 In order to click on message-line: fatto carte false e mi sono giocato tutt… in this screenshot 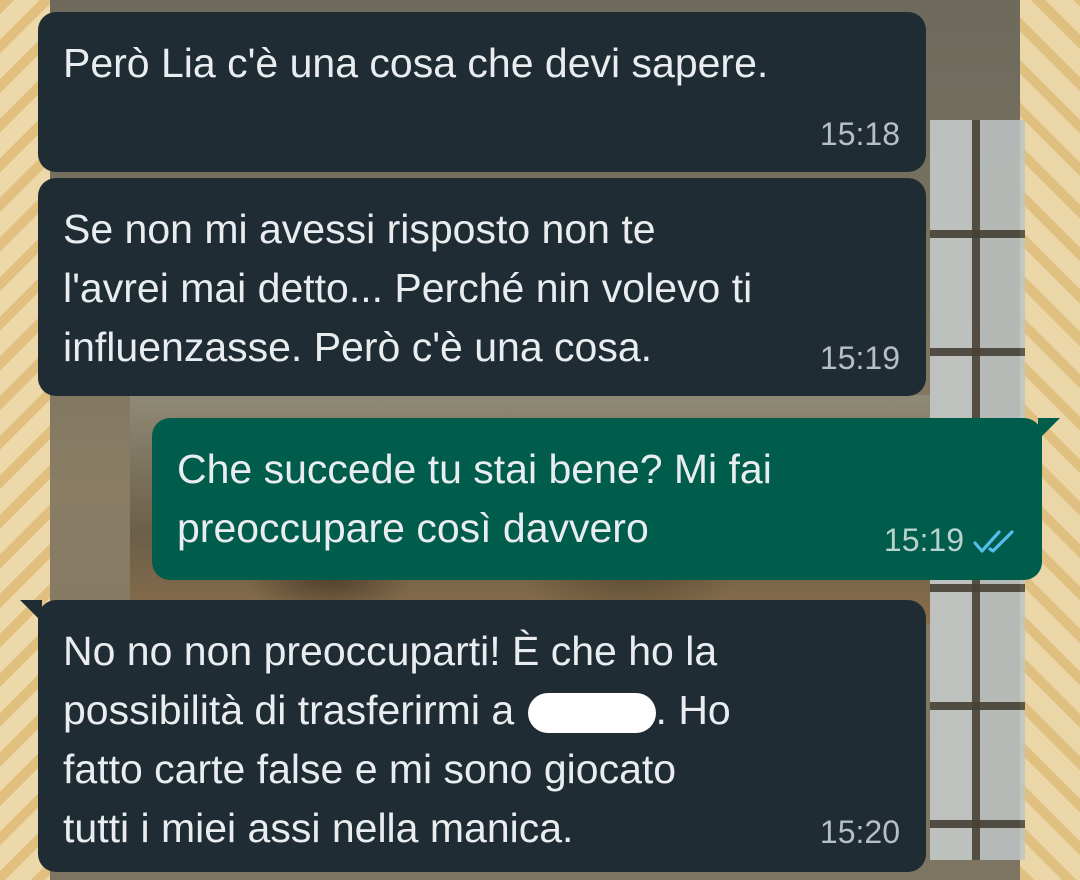, I will do `click(370, 798)`.